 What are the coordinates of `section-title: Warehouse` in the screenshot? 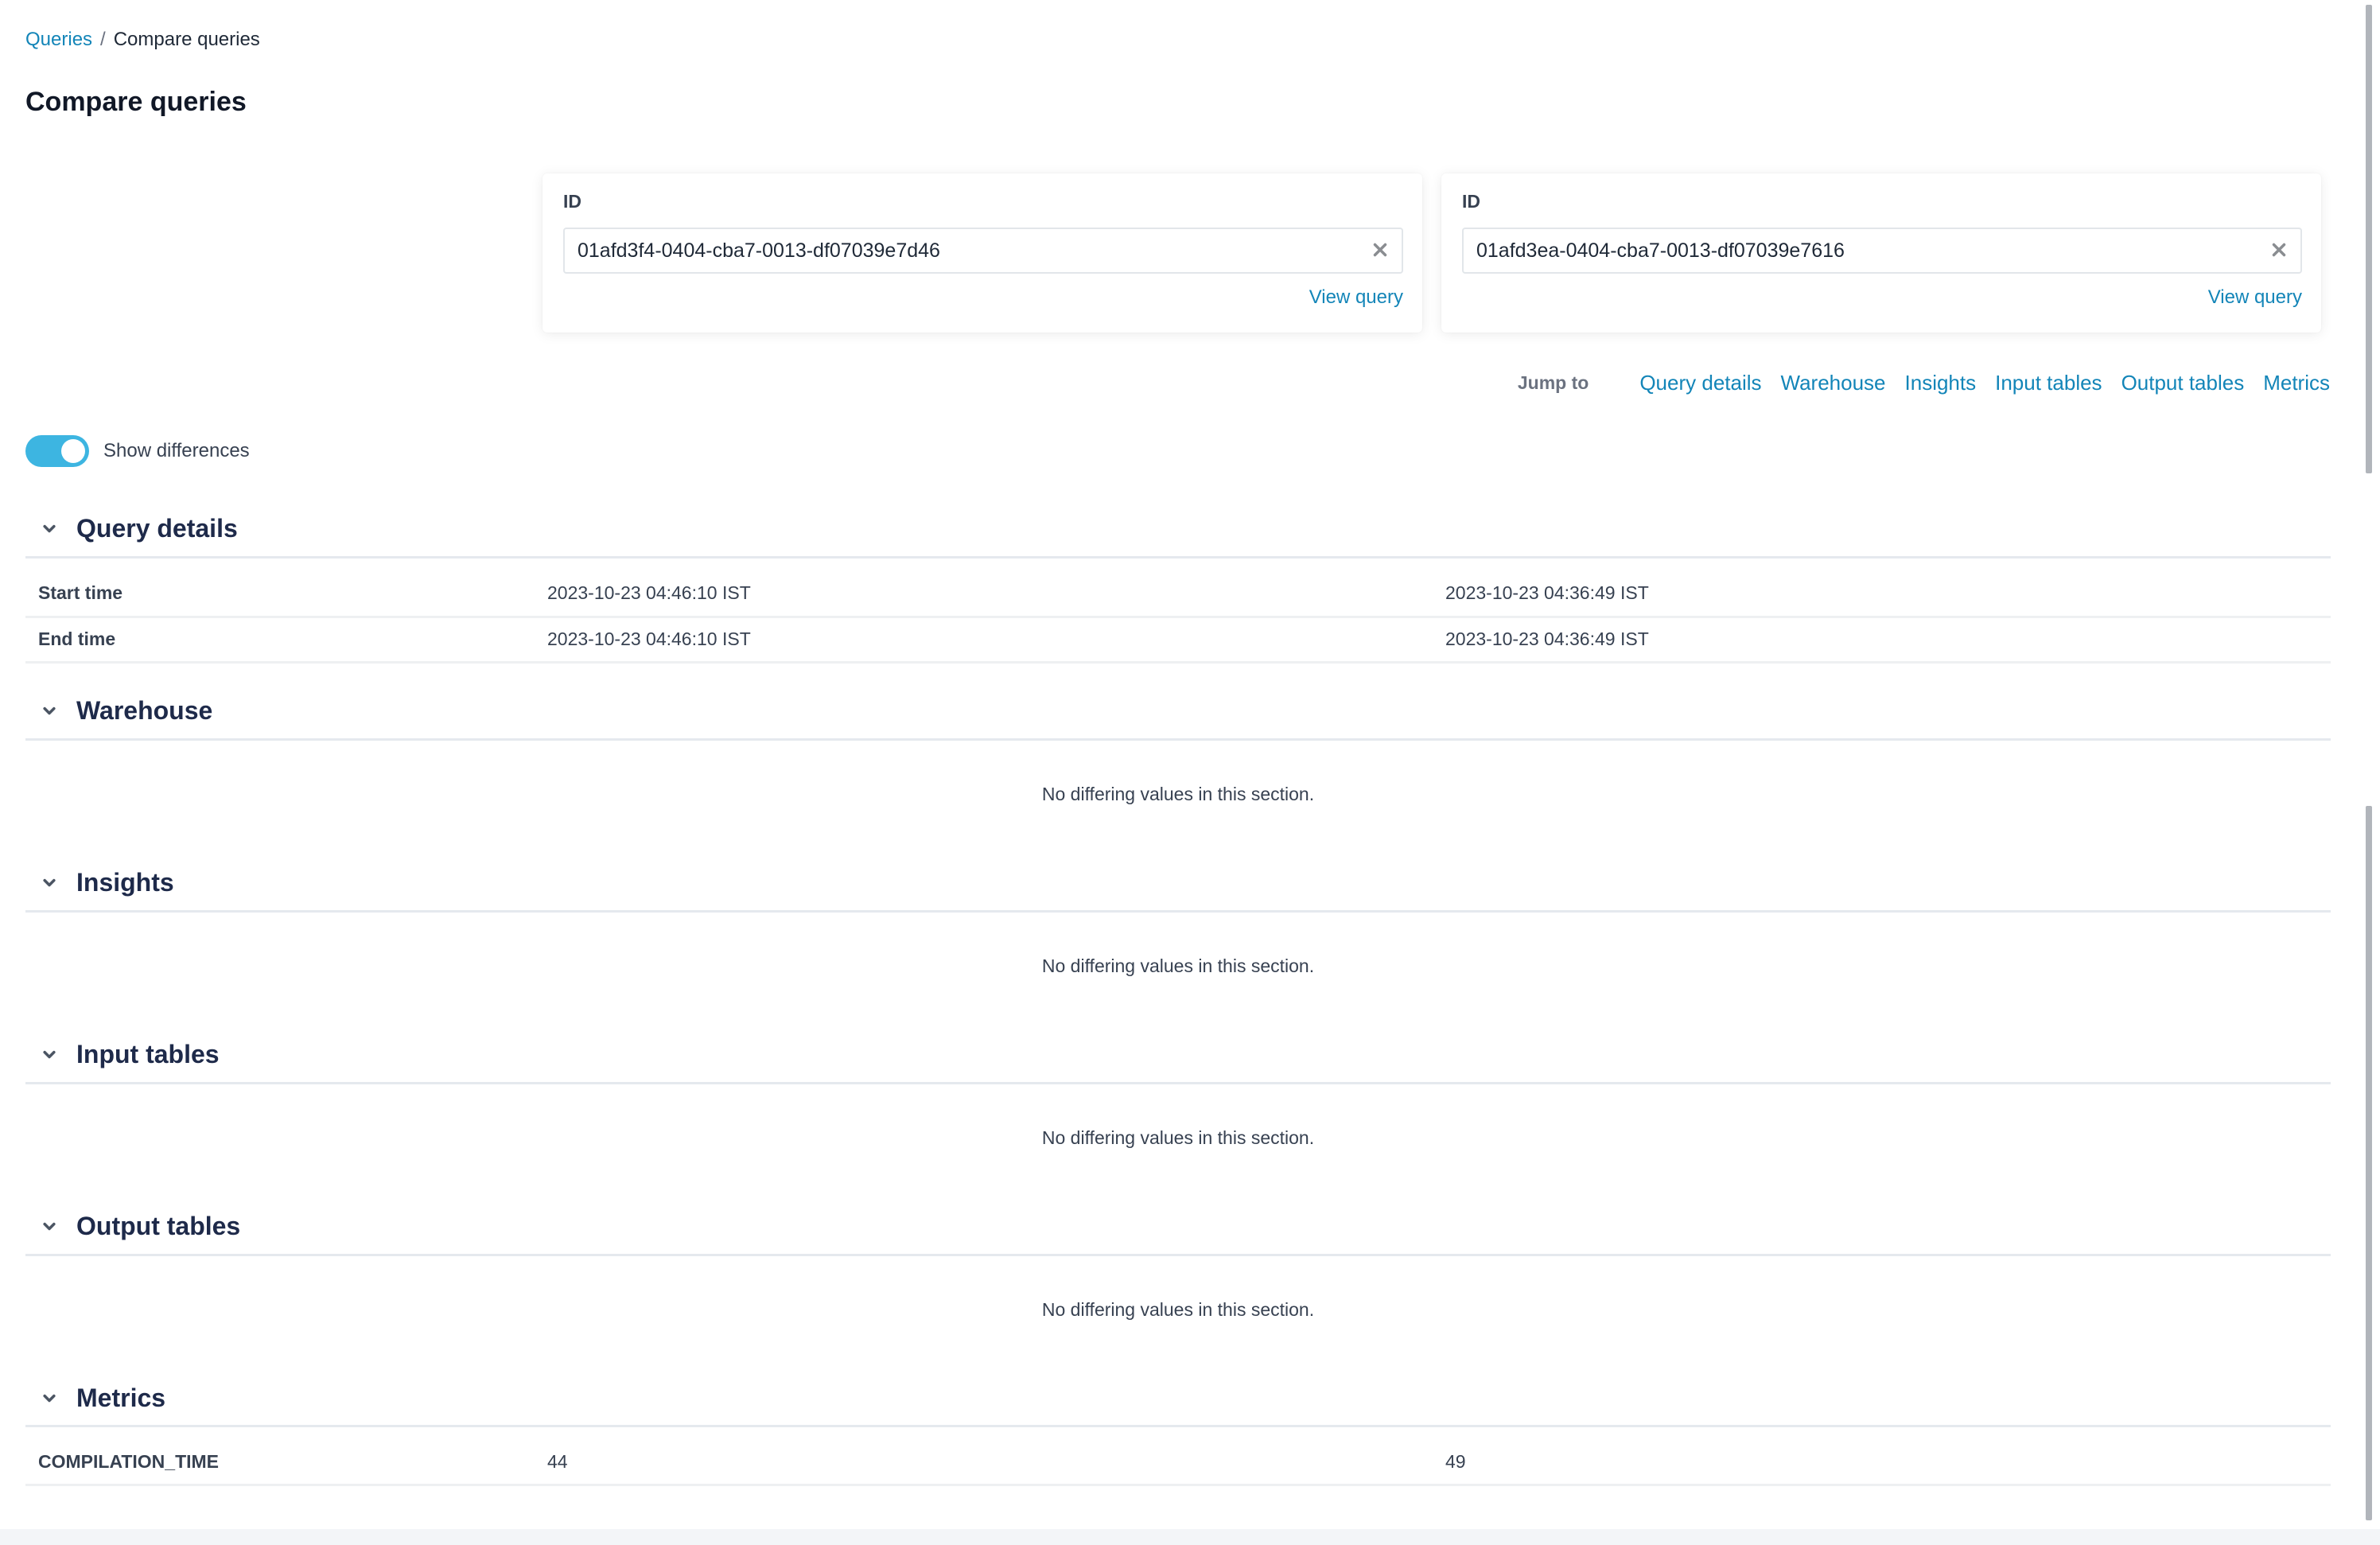 It's located at (144, 711).